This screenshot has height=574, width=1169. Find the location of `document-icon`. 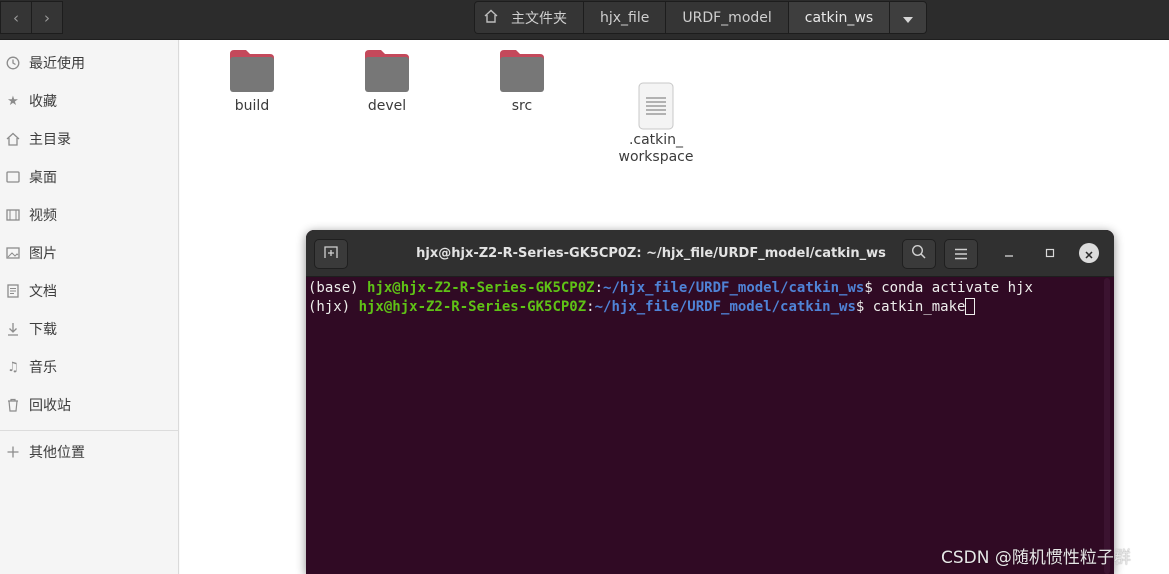

document-icon is located at coordinates (13, 291).